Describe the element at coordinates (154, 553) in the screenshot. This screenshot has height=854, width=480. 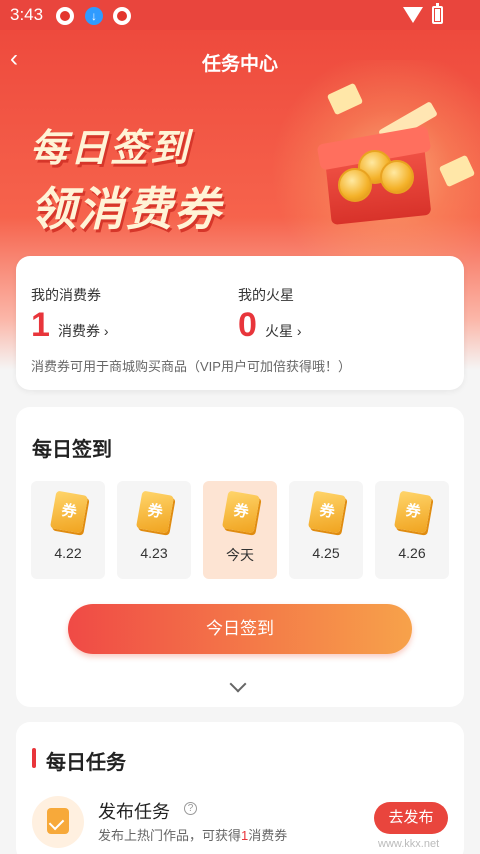
I see `sign-day-label: 4.23` at that location.